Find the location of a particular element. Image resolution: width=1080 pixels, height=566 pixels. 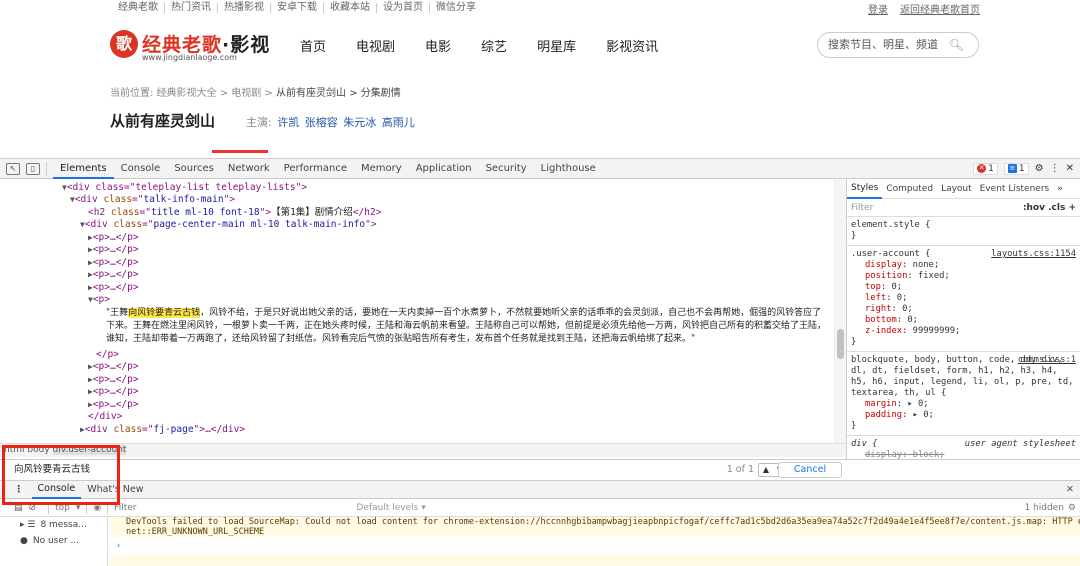

error-badge: ✕ 1 is located at coordinates (985, 168).